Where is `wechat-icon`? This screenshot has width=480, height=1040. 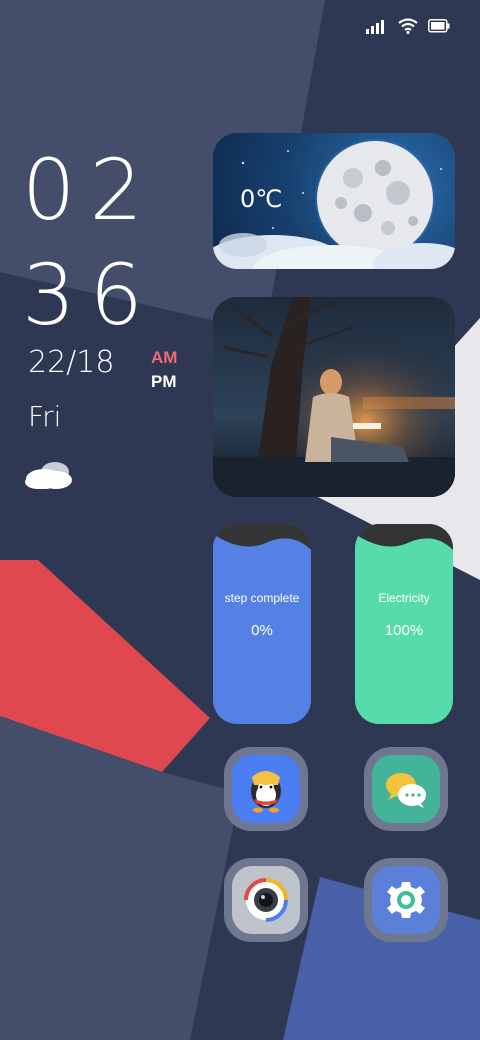
wechat-icon is located at coordinates (406, 789).